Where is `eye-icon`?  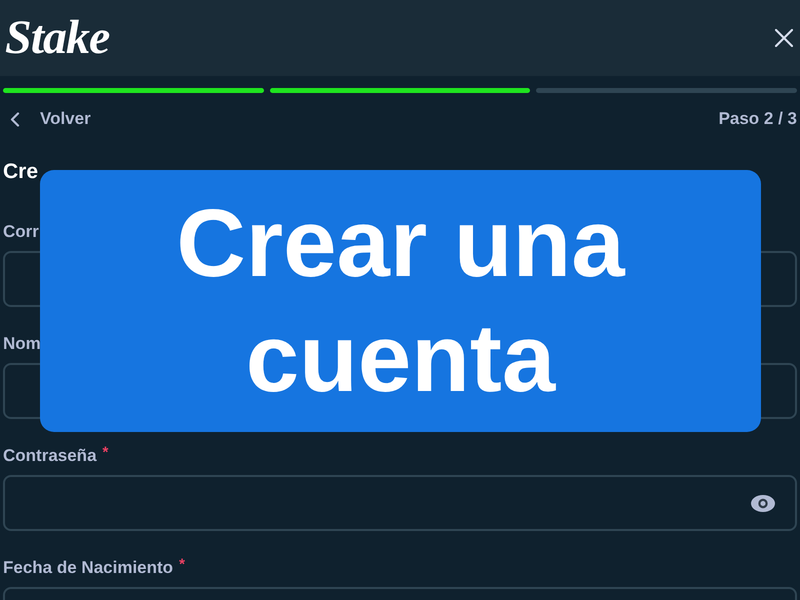 eye-icon is located at coordinates (763, 503).